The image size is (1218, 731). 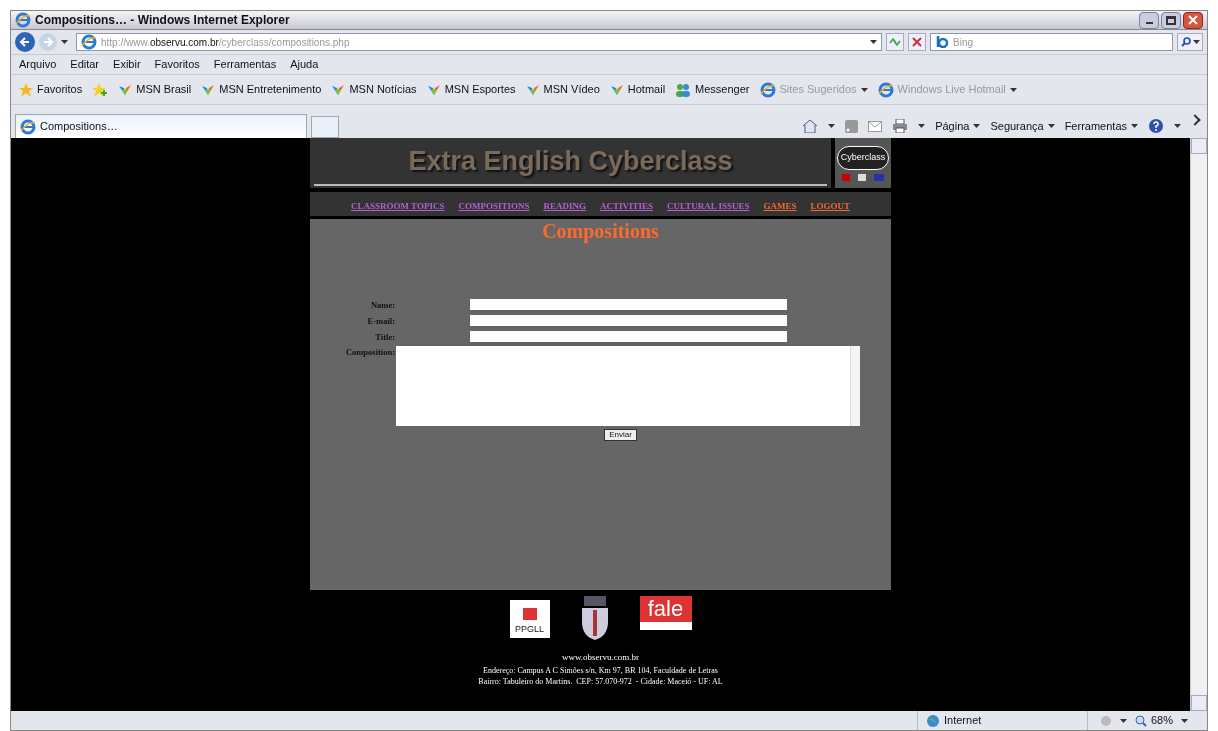 I want to click on field-label: Title:, so click(x=385, y=337).